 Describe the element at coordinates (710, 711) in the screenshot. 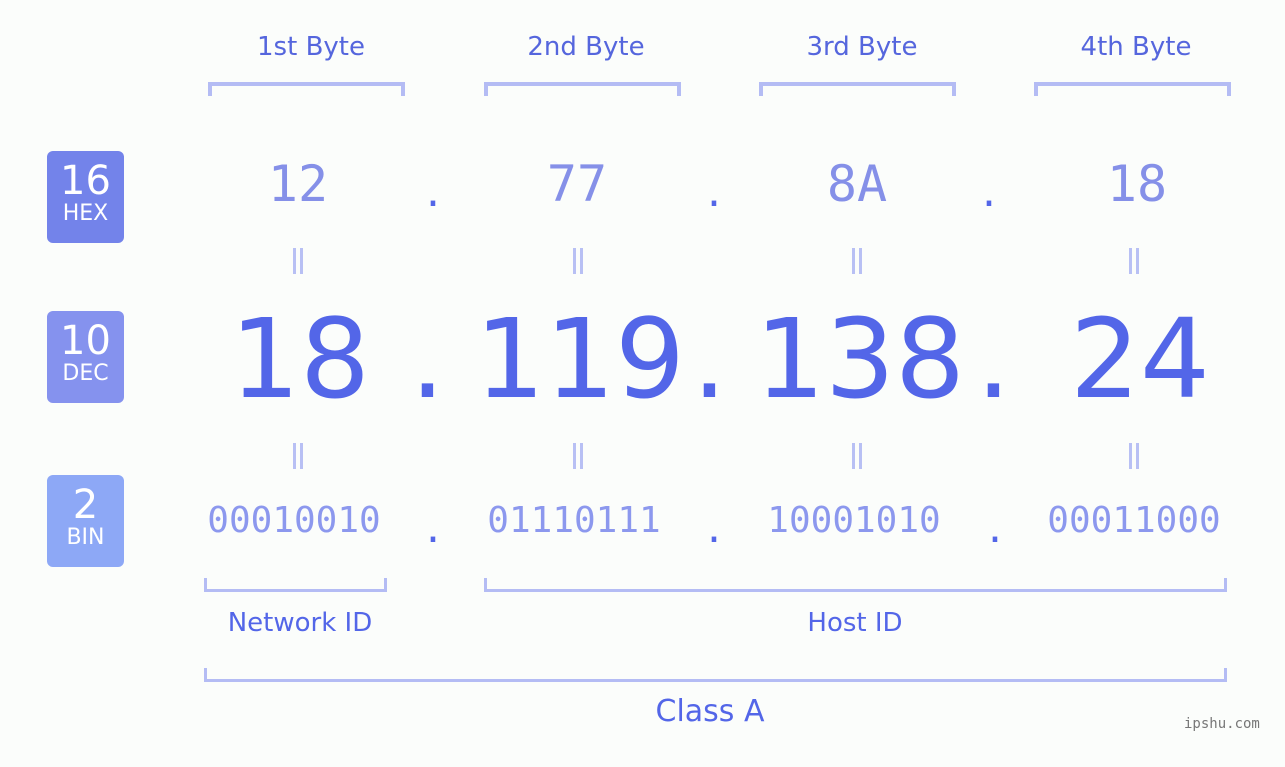

I see `class-label: Class A` at that location.